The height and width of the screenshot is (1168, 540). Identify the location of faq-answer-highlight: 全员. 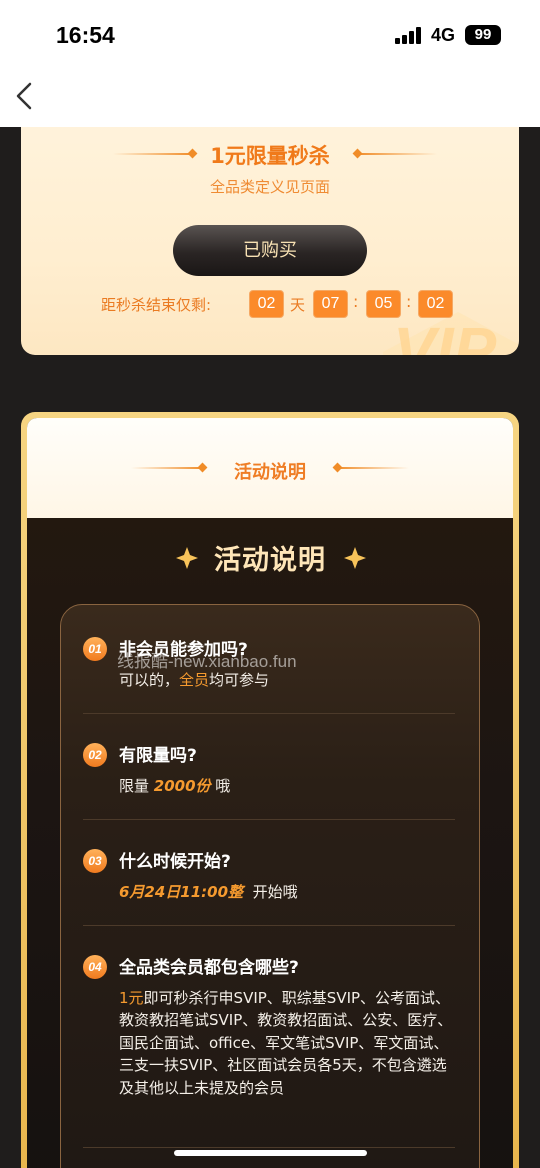
(194, 680).